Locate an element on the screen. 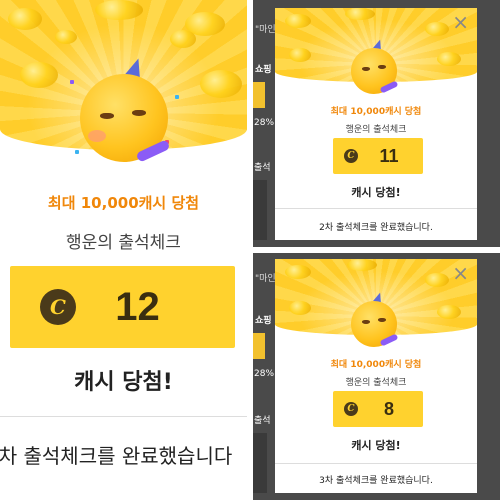 The height and width of the screenshot is (500, 500). cash-amount-box: C 11 is located at coordinates (378, 156).